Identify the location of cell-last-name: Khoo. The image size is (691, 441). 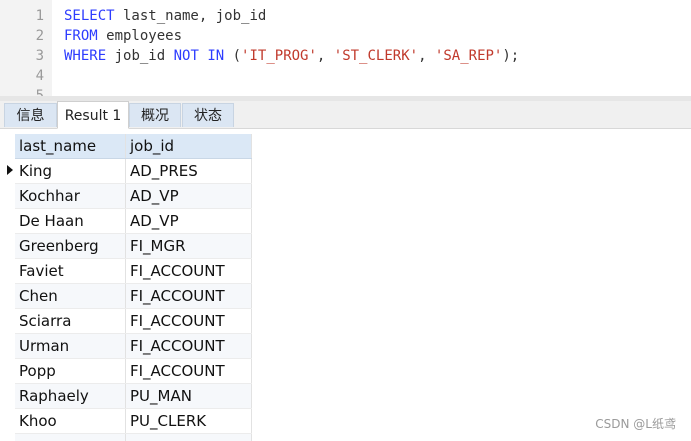
(70, 421).